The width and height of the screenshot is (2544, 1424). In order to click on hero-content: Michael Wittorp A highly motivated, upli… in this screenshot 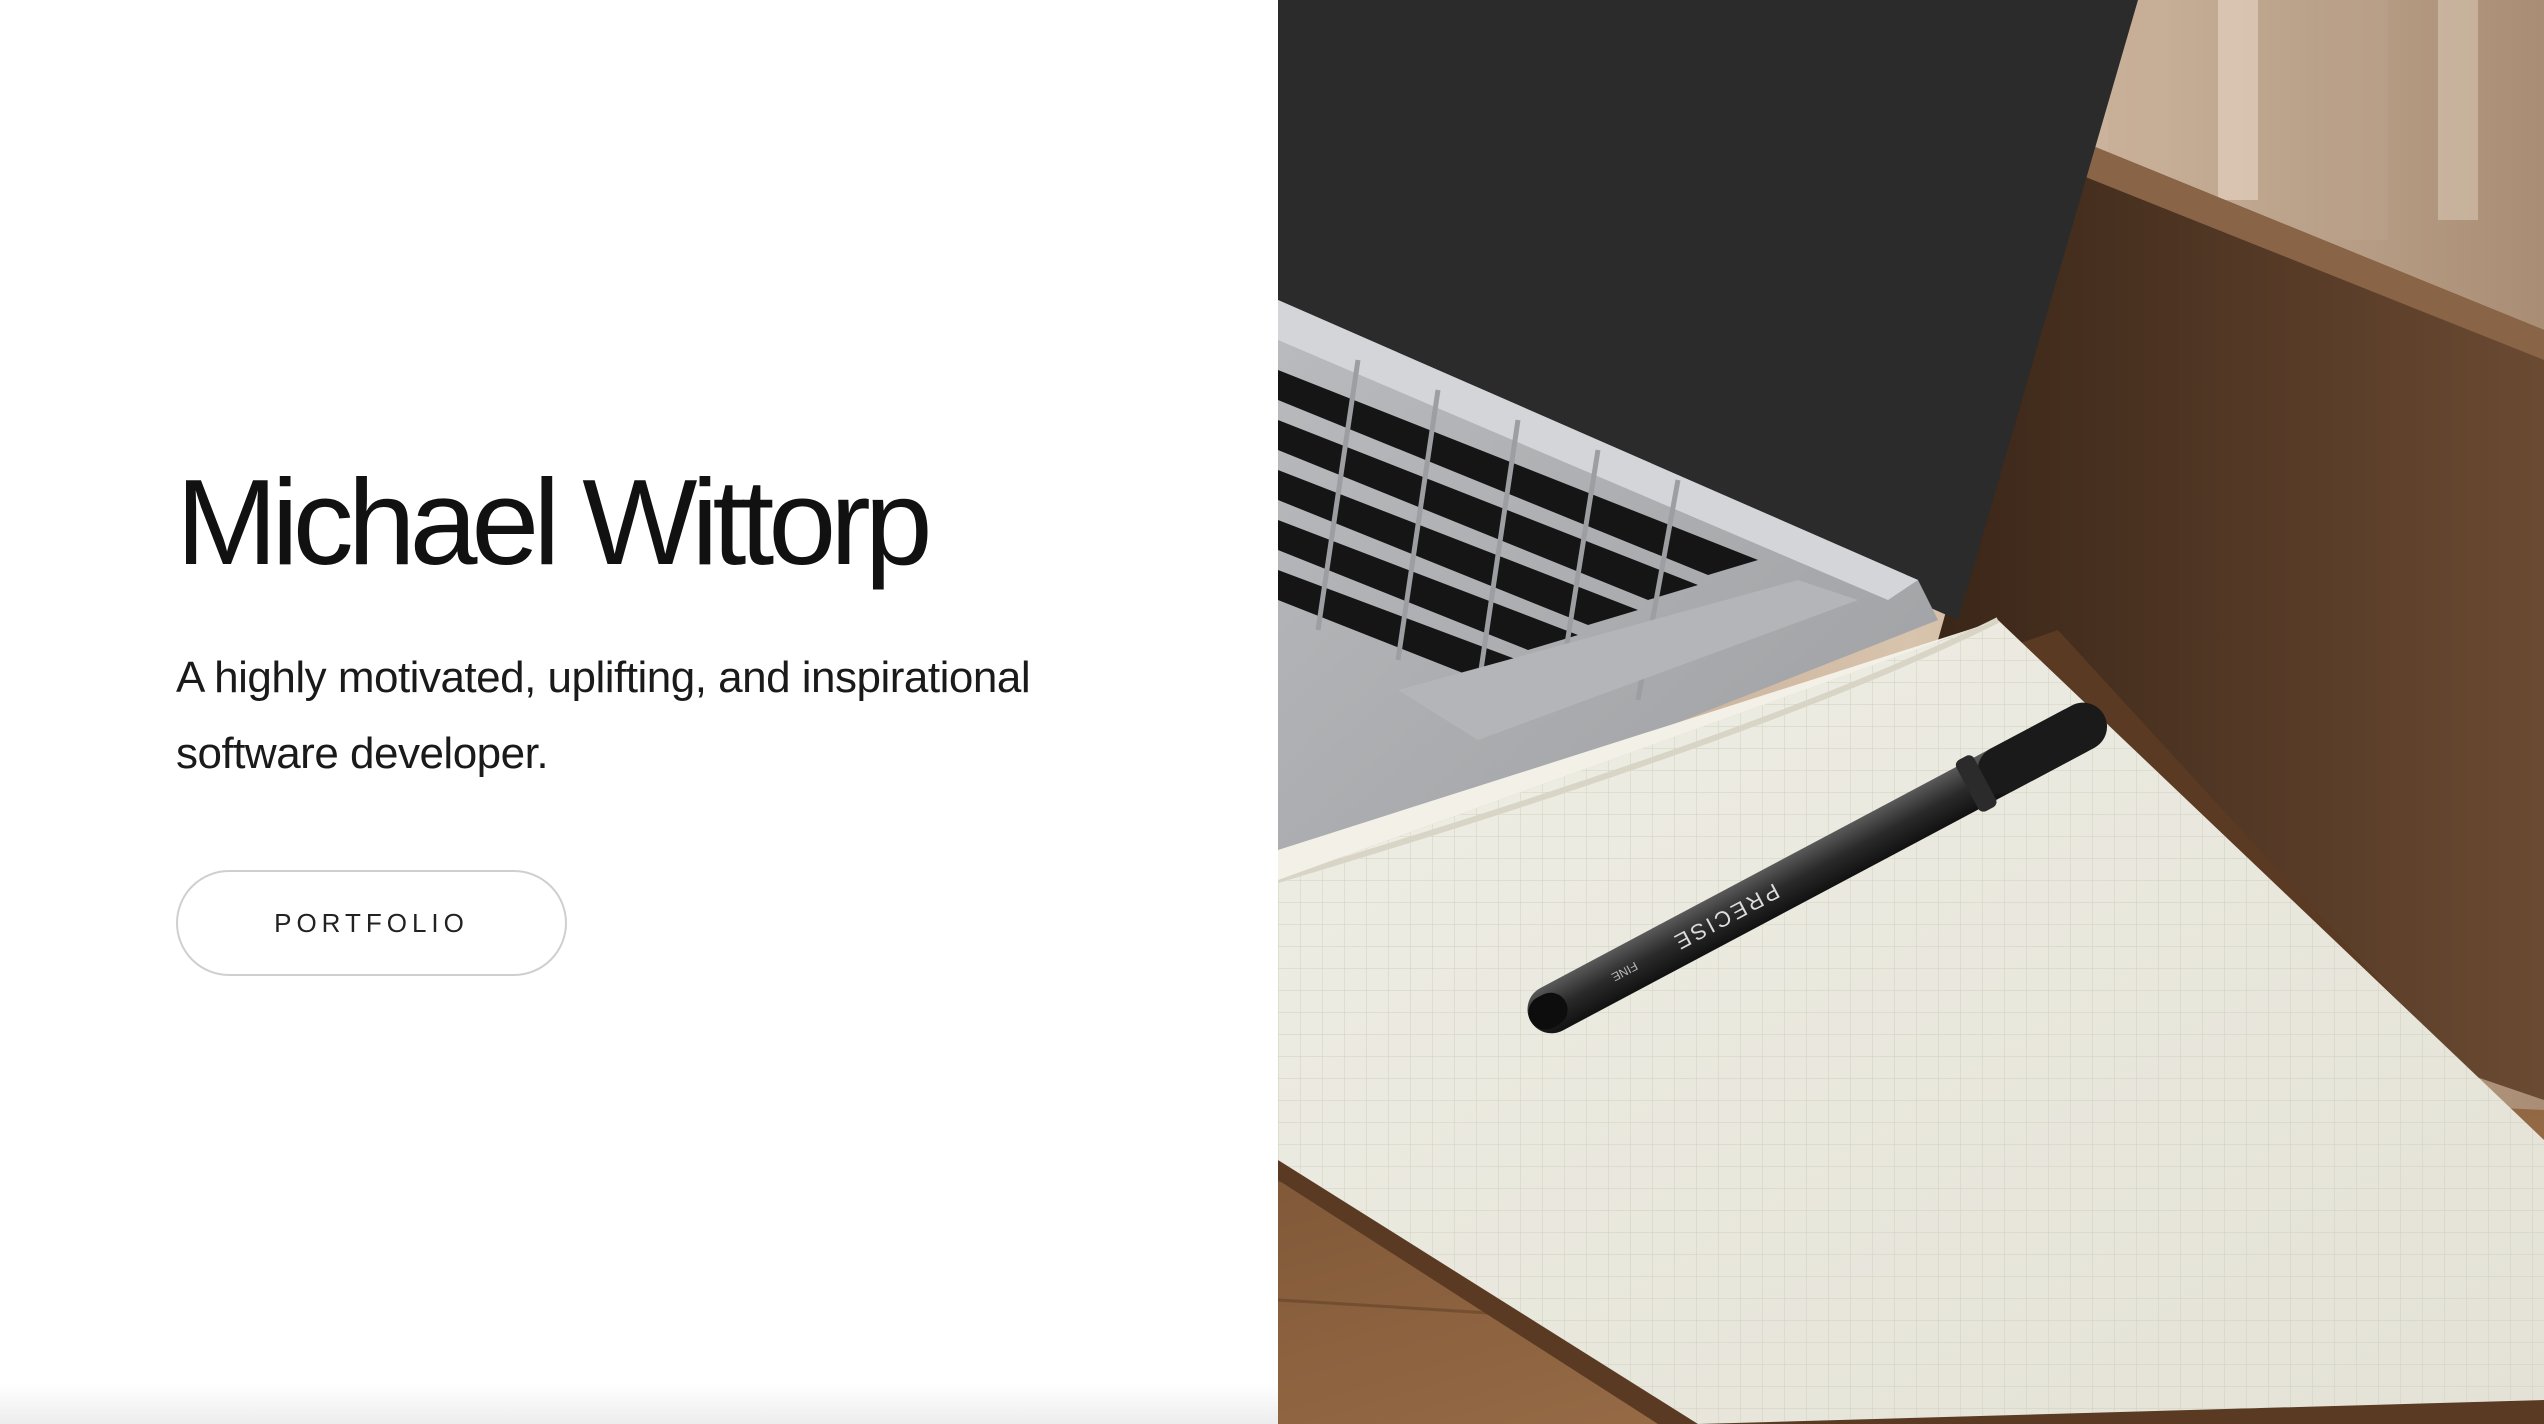, I will do `click(676, 715)`.